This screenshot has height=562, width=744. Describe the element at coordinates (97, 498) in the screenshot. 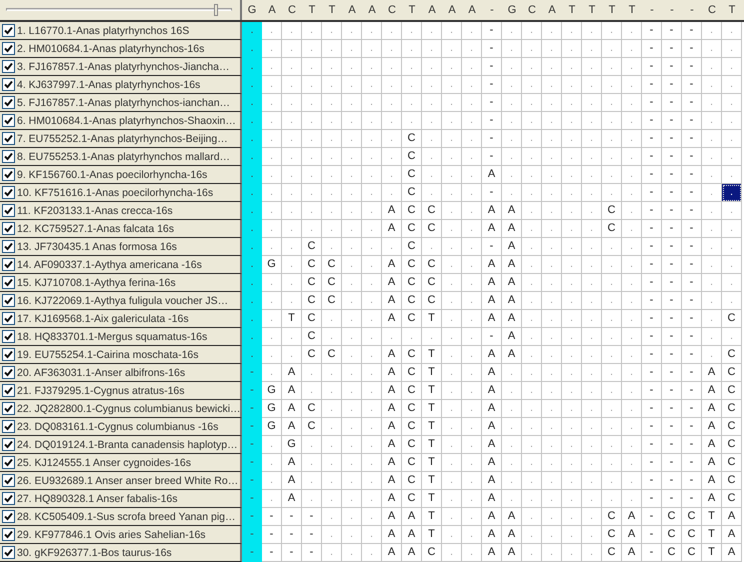

I see `sequence-name: 27. HQ890328.1 Anser fabalis-16s` at that location.